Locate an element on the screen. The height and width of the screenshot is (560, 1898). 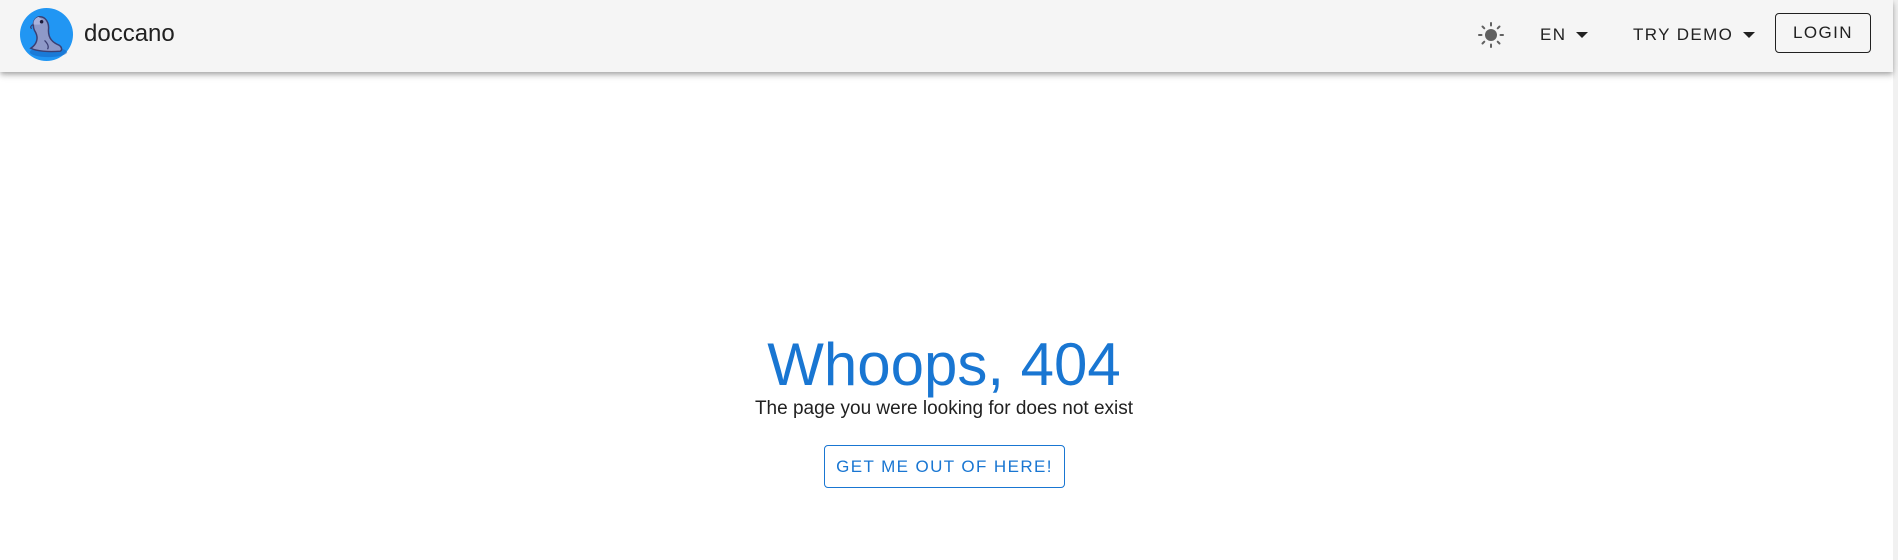
theme-toggle-button is located at coordinates (1491, 35).